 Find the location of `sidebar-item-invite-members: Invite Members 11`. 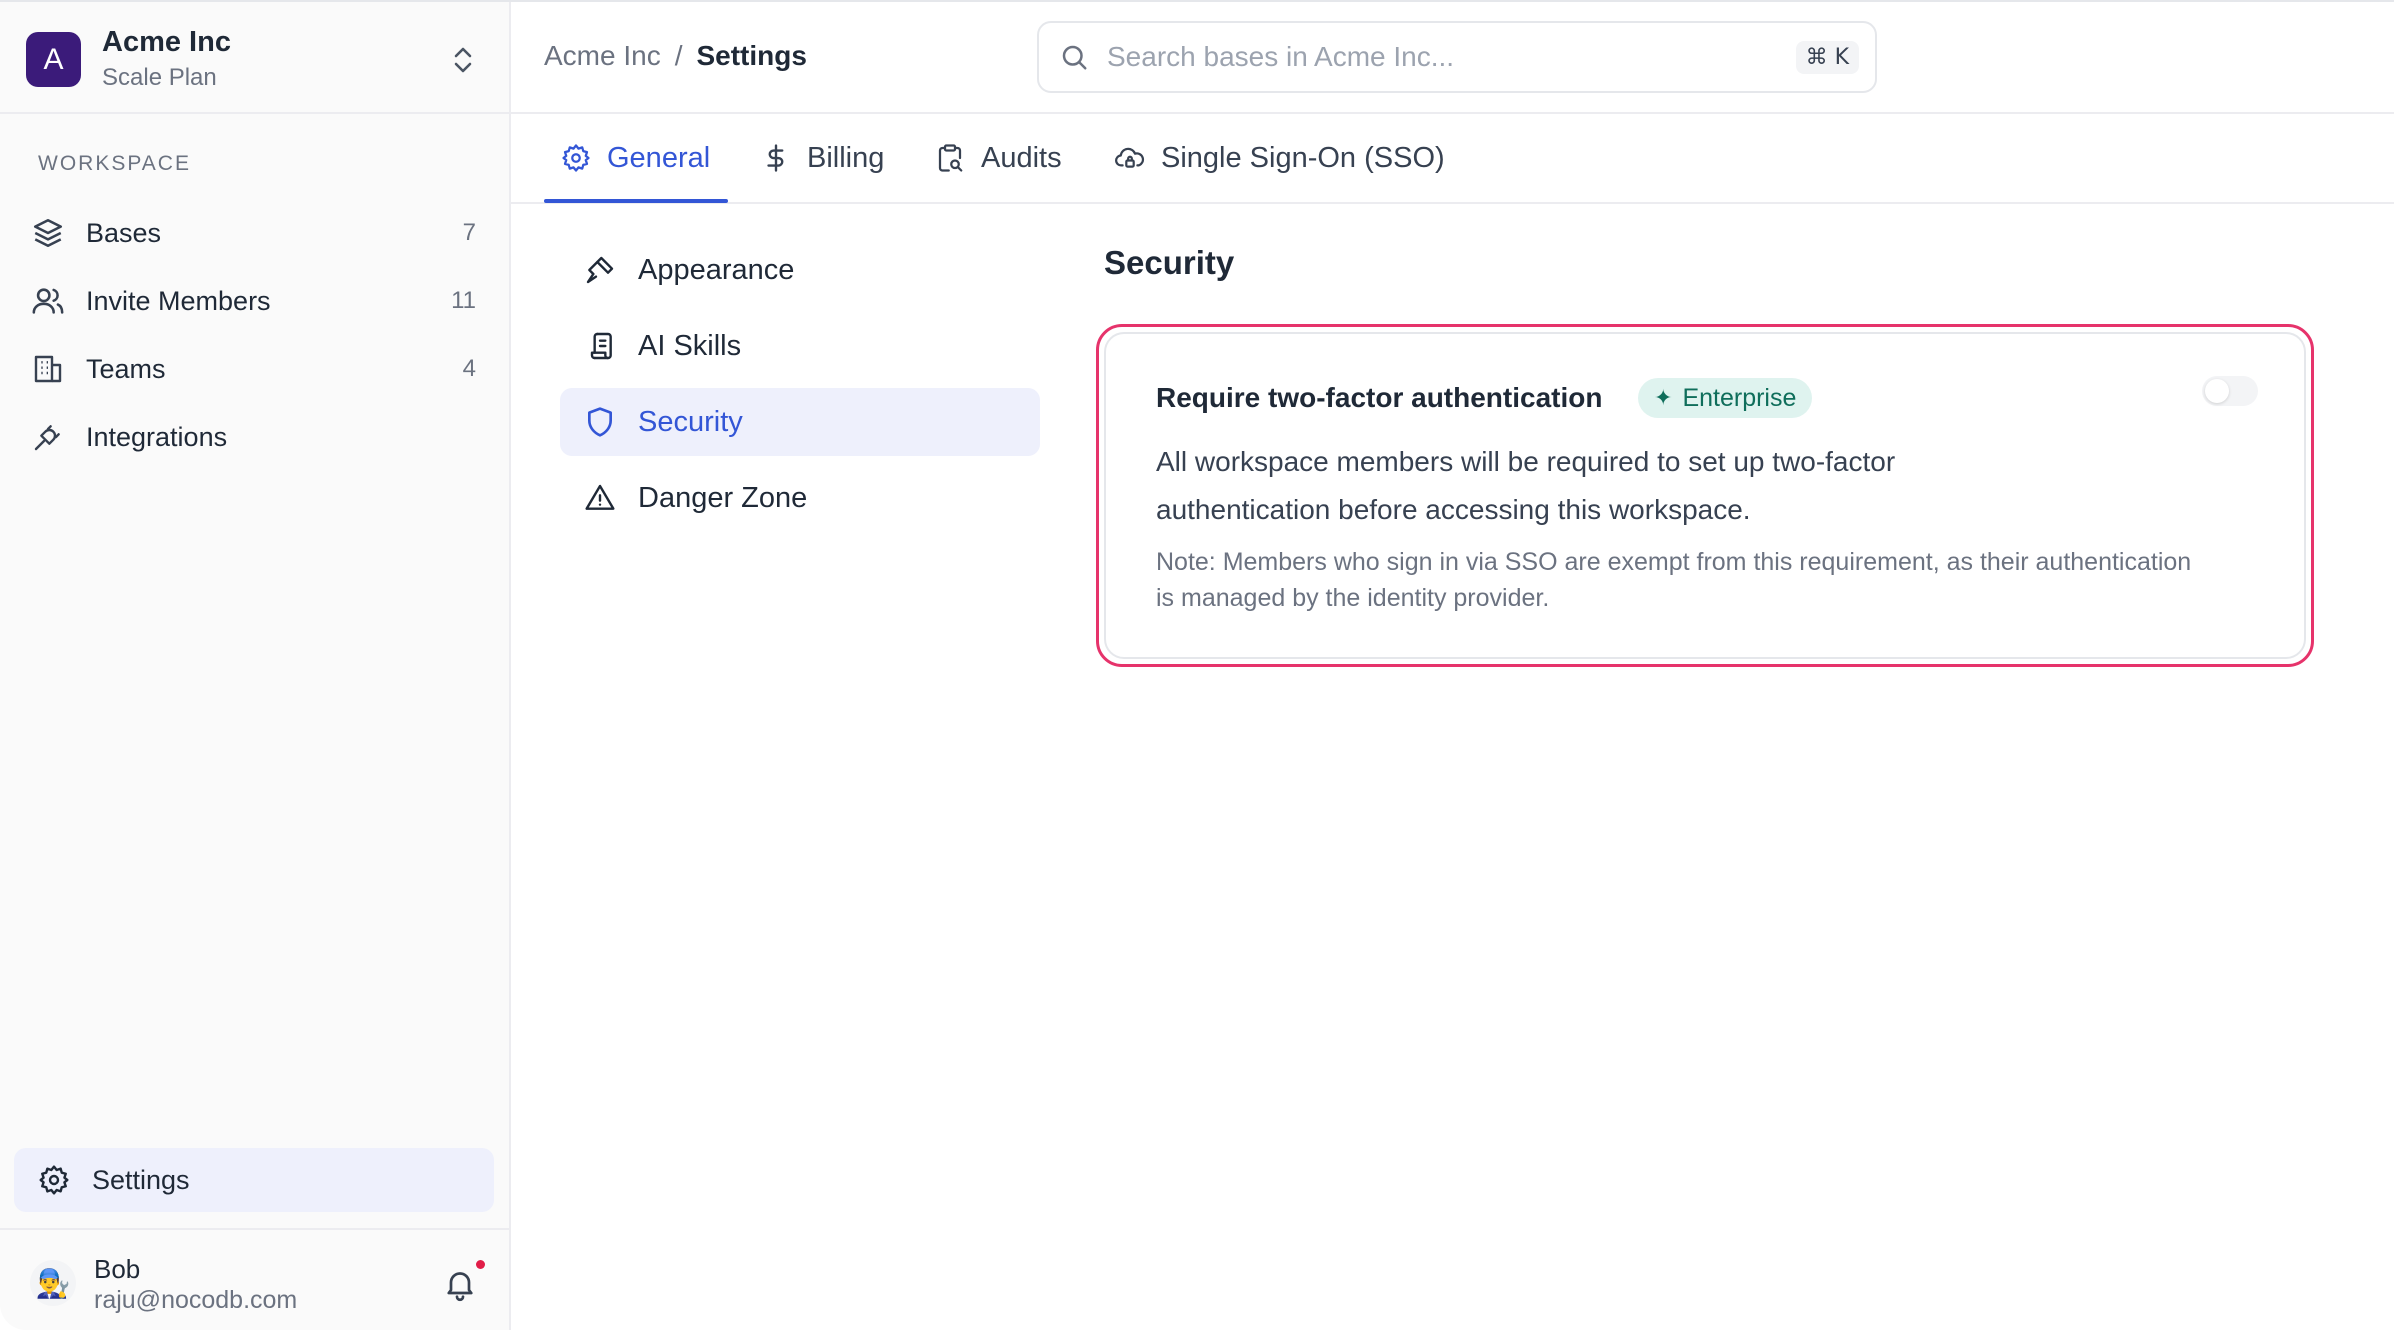

sidebar-item-invite-members: Invite Members 11 is located at coordinates (255, 301).